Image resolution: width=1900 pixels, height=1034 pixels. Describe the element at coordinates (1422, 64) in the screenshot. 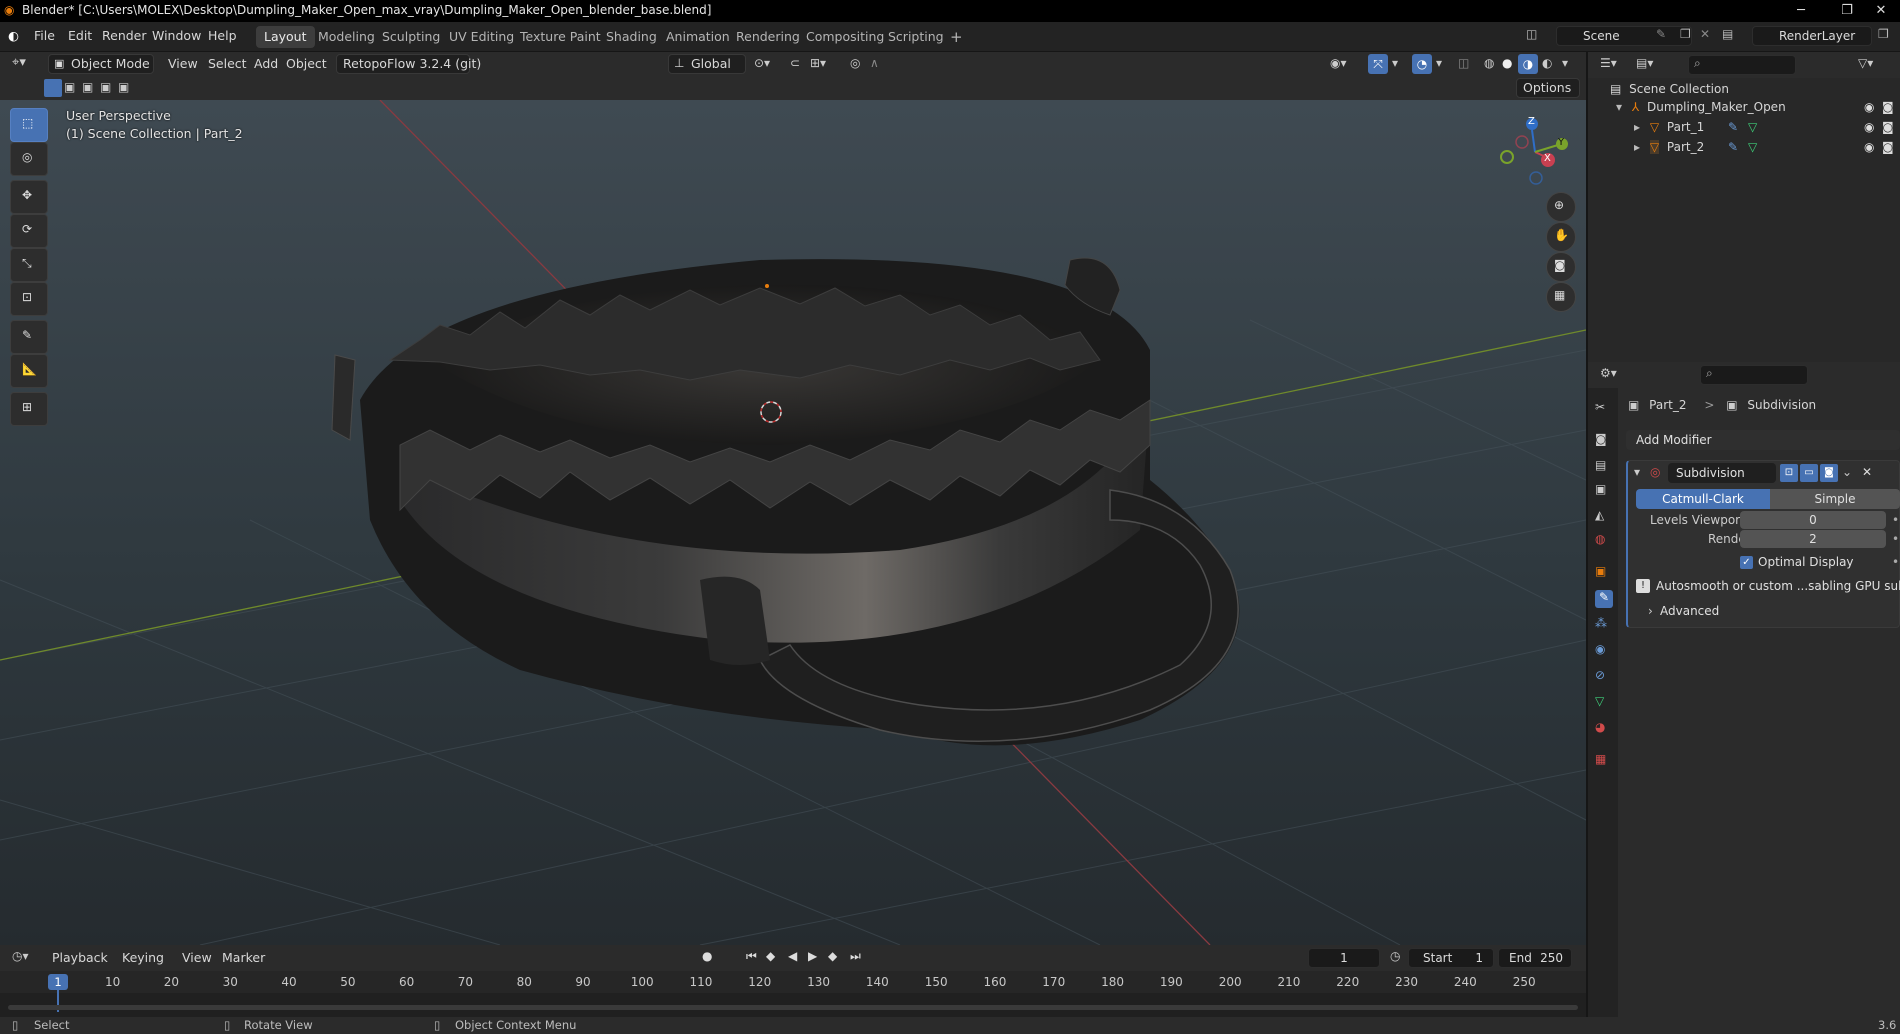

I see `overlay-toggle-icon: ◔` at that location.